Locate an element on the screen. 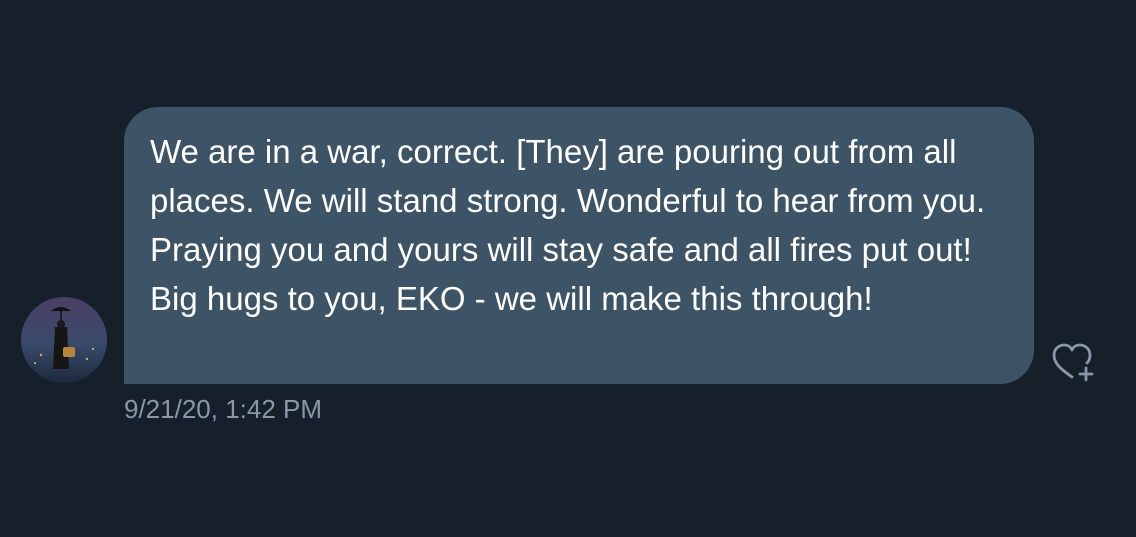 The height and width of the screenshot is (537, 1136). message-timestamp: 9/21/20, 1:42 PM is located at coordinates (223, 409).